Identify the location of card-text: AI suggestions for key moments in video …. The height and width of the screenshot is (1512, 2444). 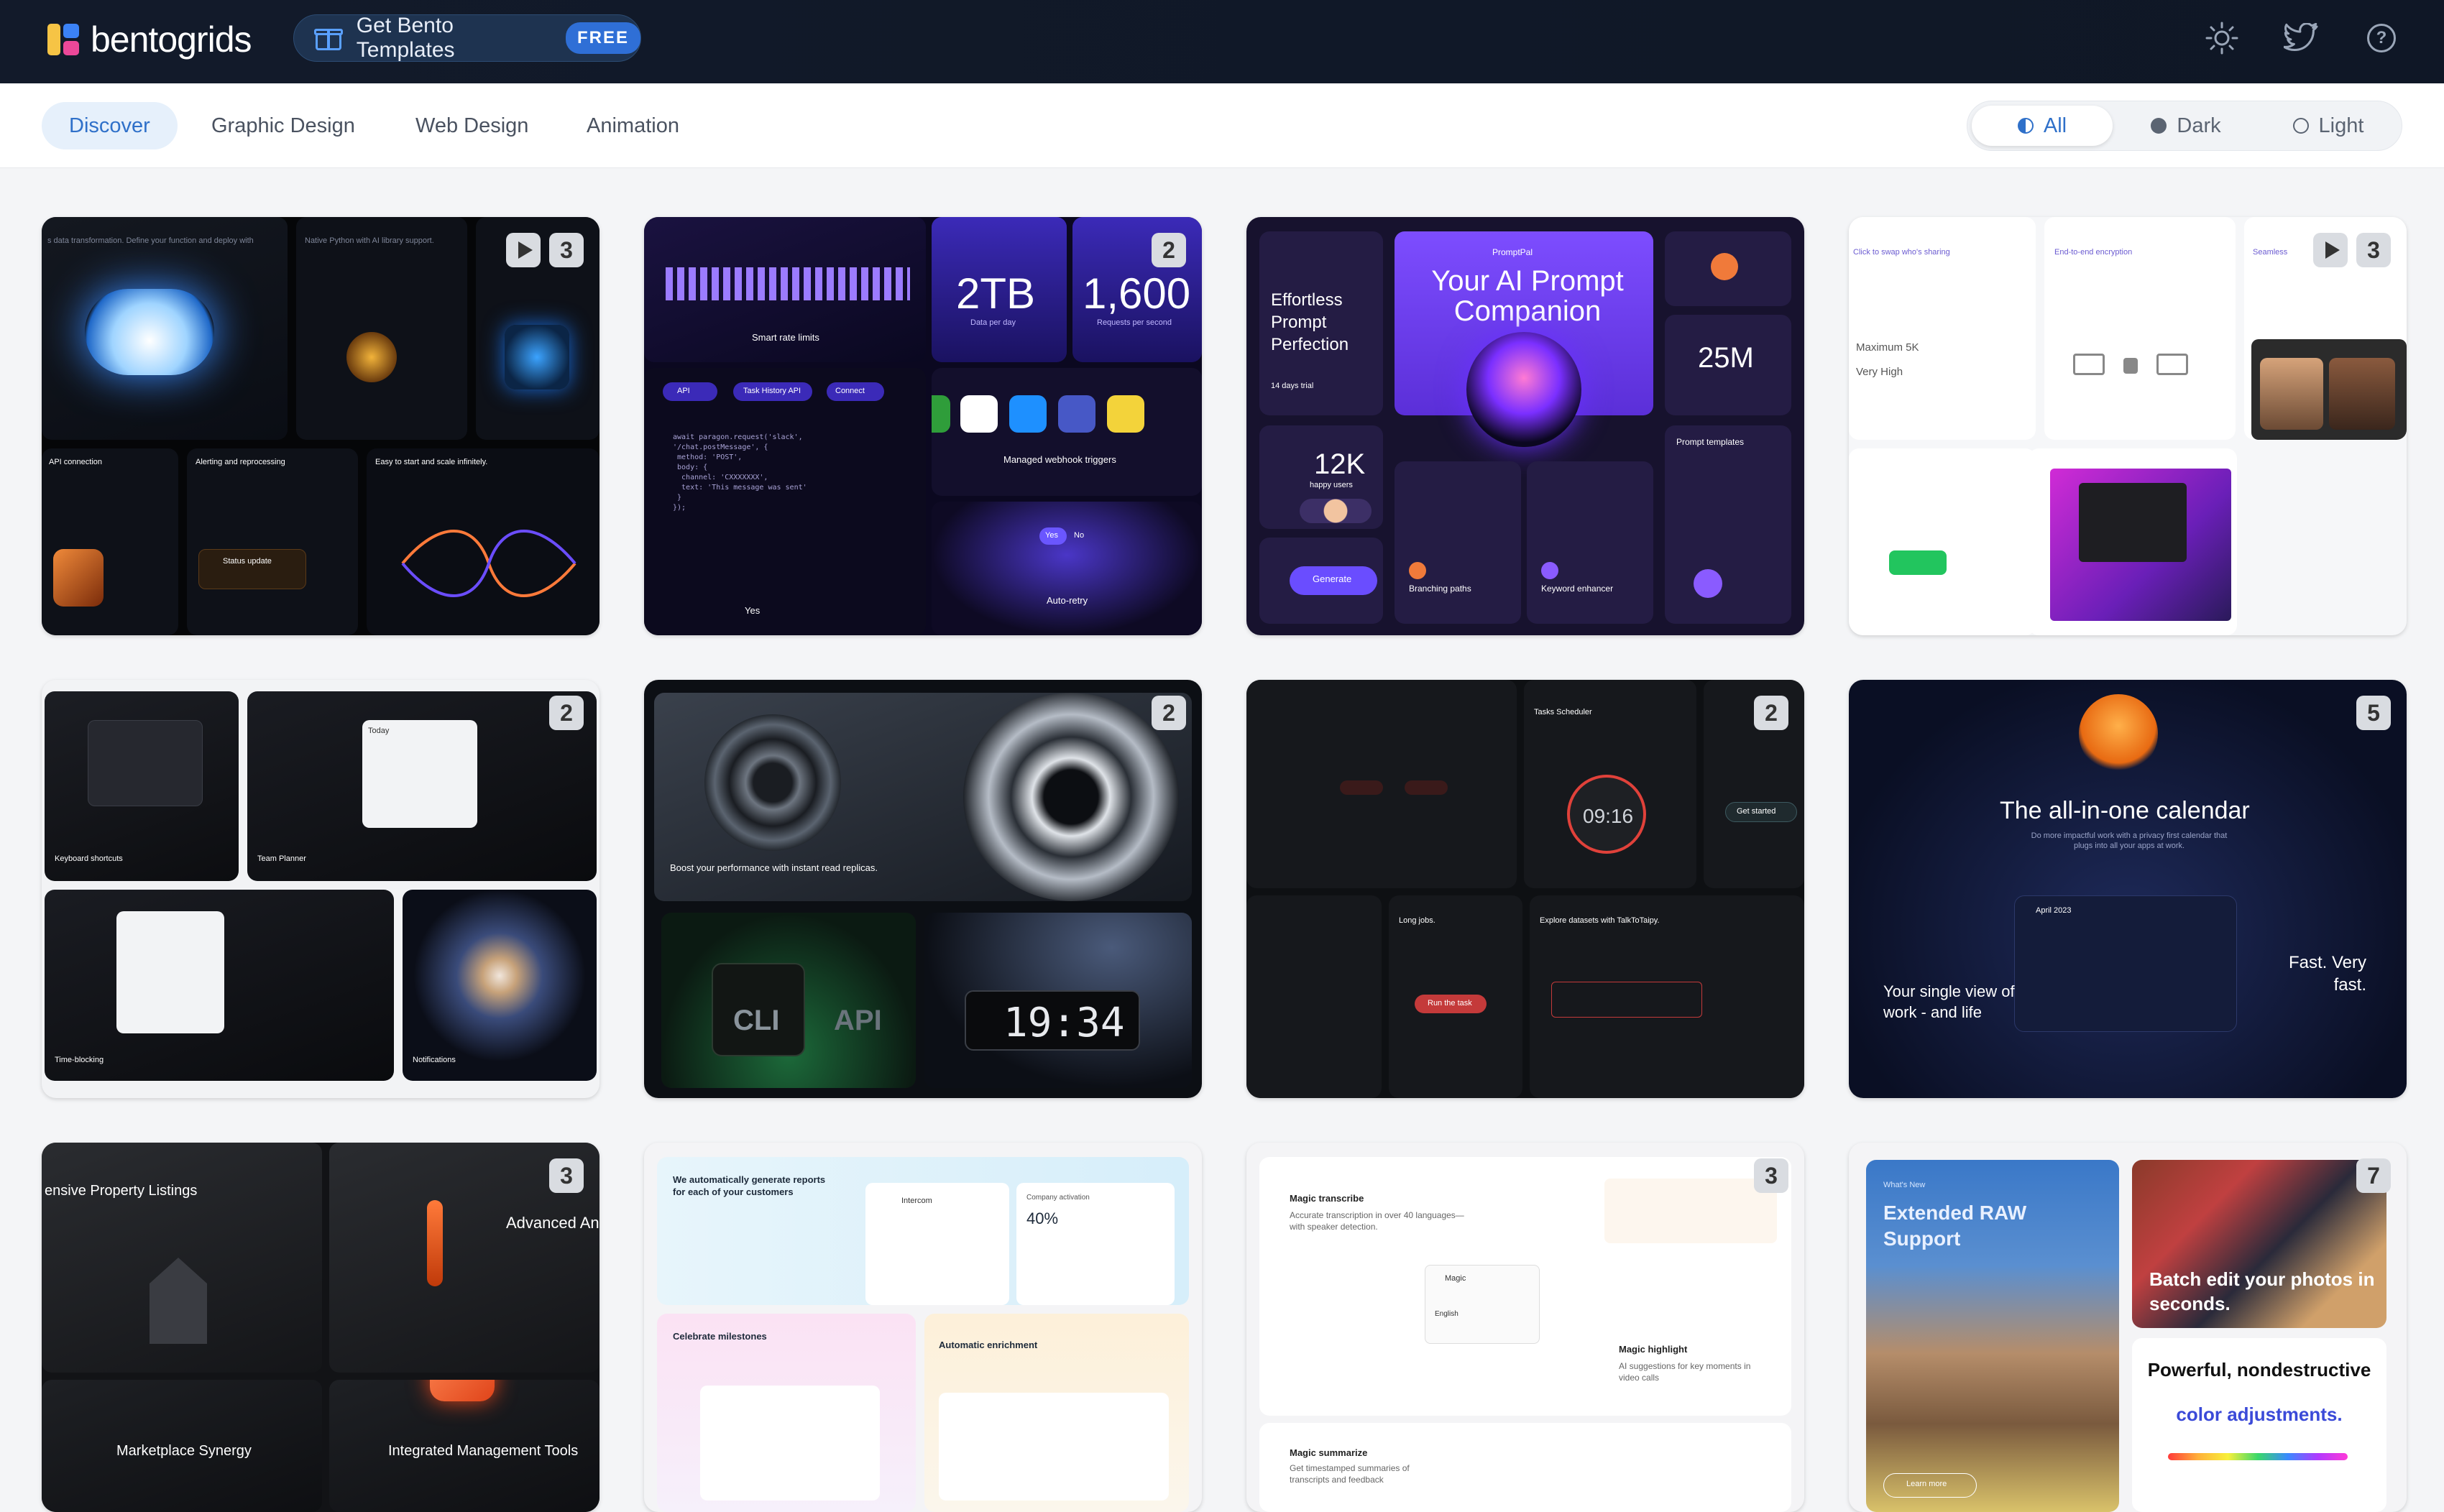
(1685, 1372).